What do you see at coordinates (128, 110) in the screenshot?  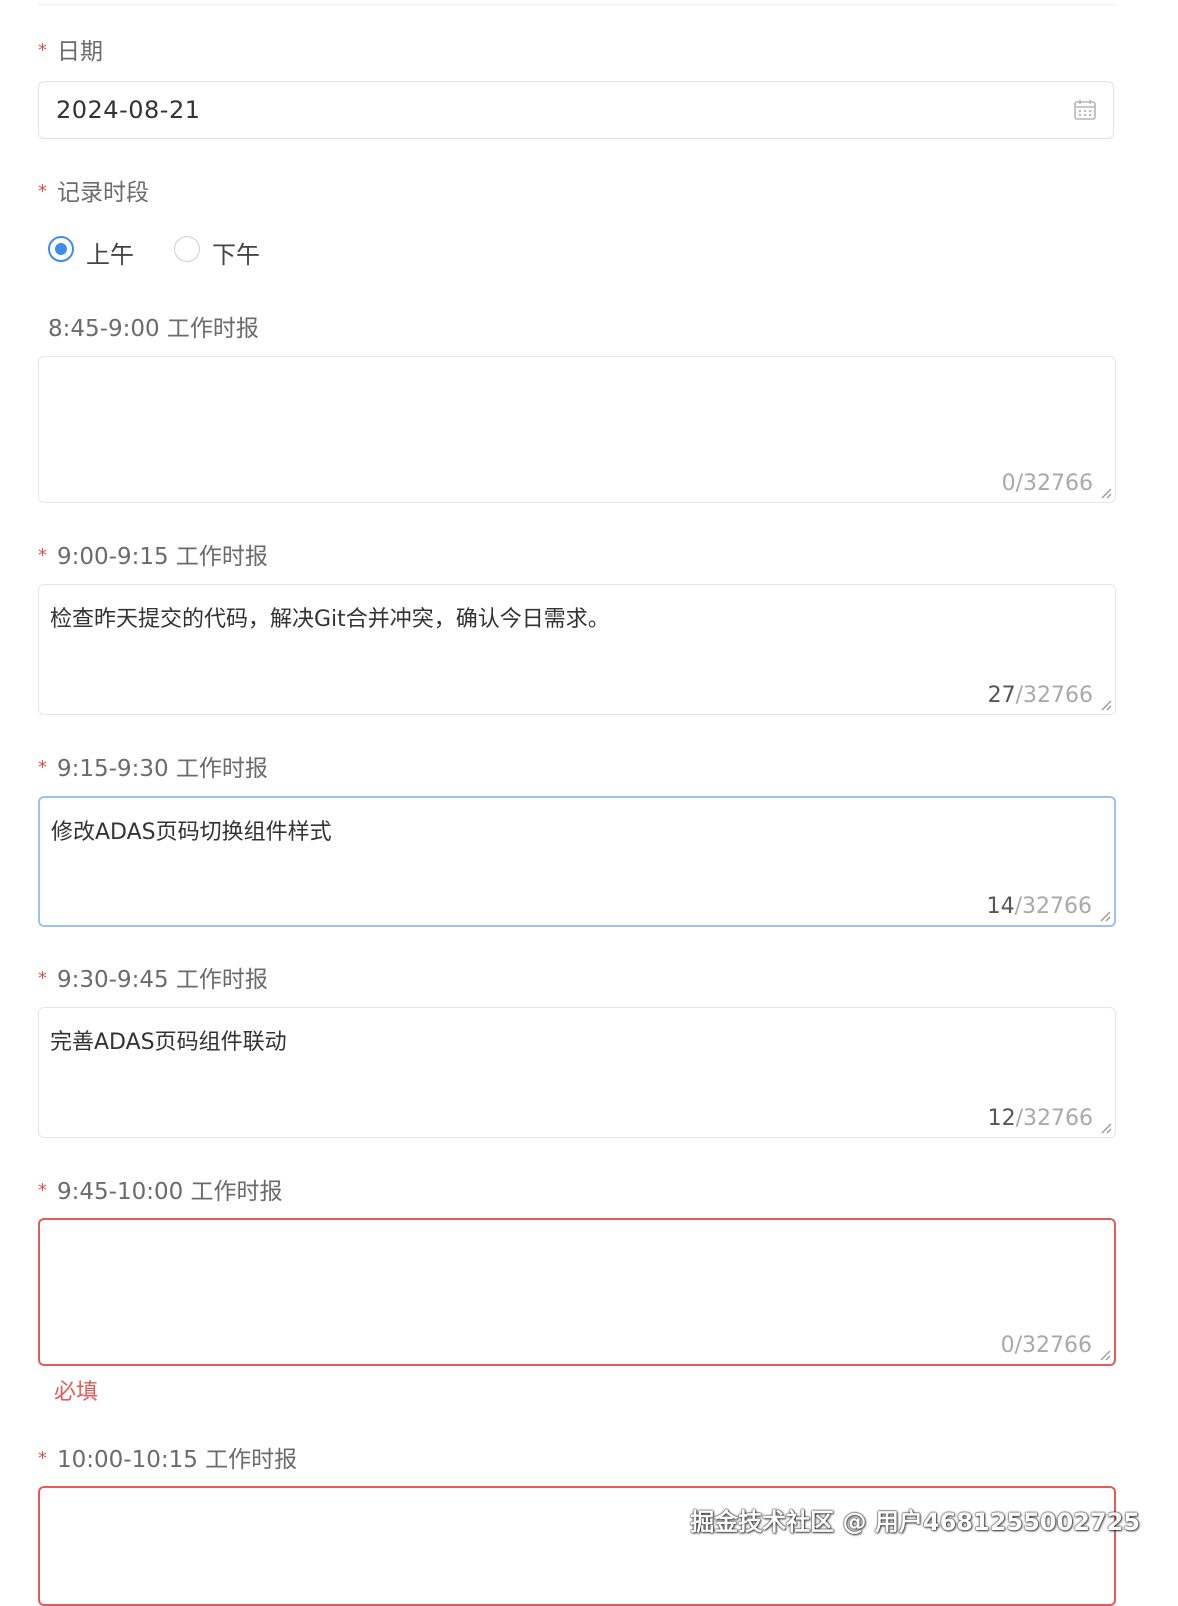 I see `date-value: 2024-08-21` at bounding box center [128, 110].